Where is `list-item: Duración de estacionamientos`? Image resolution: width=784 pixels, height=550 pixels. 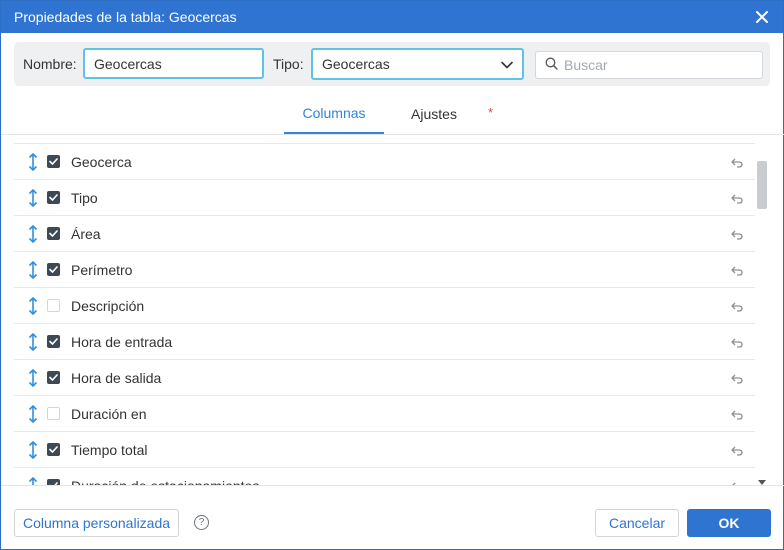
list-item: Duración de estacionamientos is located at coordinates (384, 476).